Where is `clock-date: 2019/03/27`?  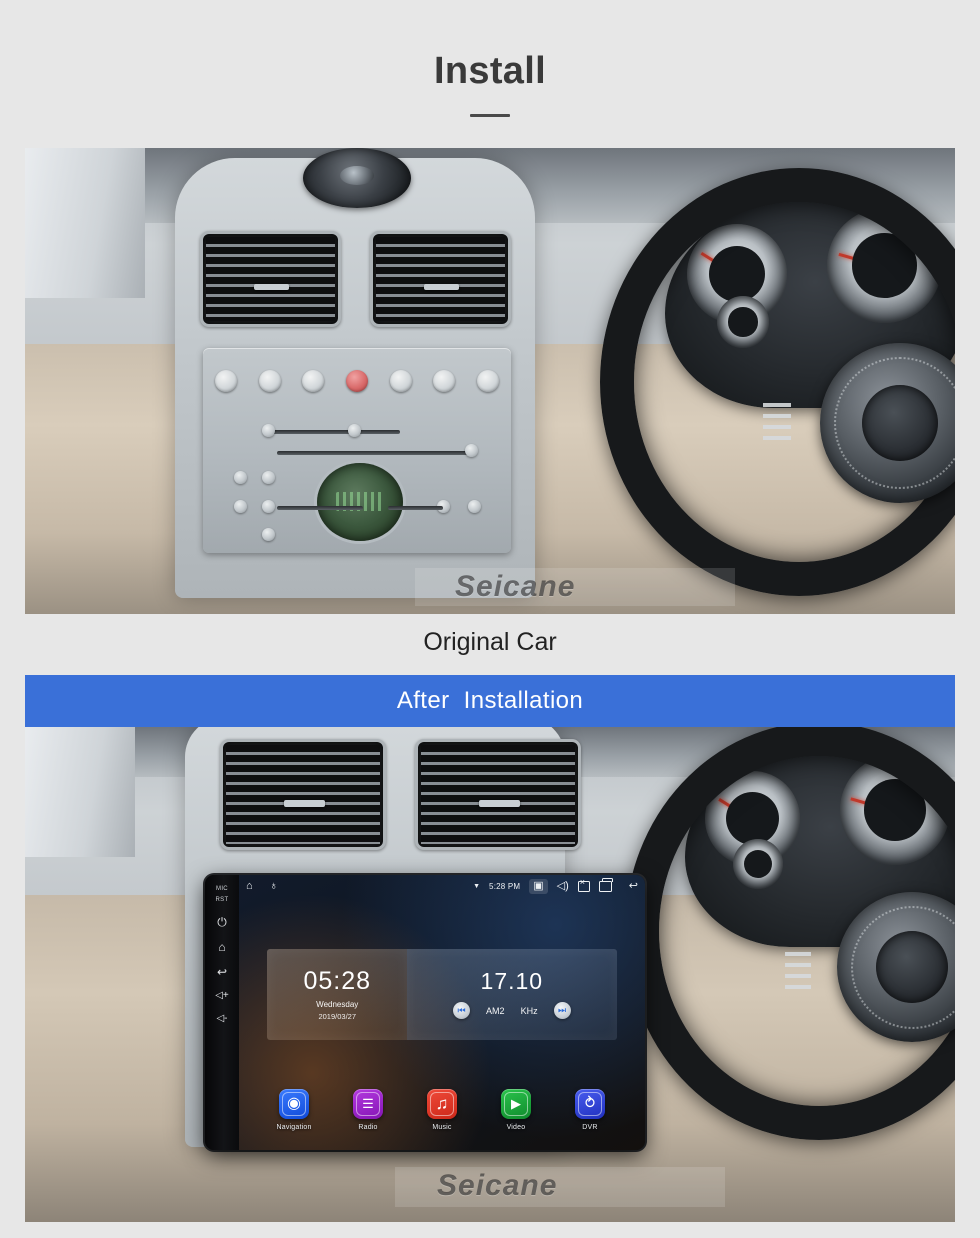 clock-date: 2019/03/27 is located at coordinates (337, 1016).